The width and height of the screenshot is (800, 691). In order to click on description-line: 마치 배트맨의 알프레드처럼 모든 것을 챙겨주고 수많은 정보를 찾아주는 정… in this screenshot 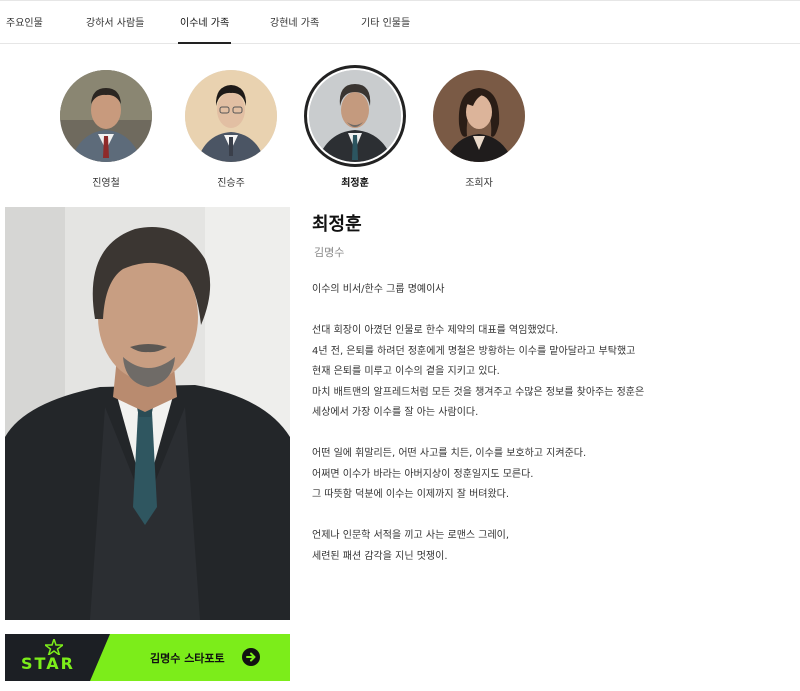, I will do `click(478, 392)`.